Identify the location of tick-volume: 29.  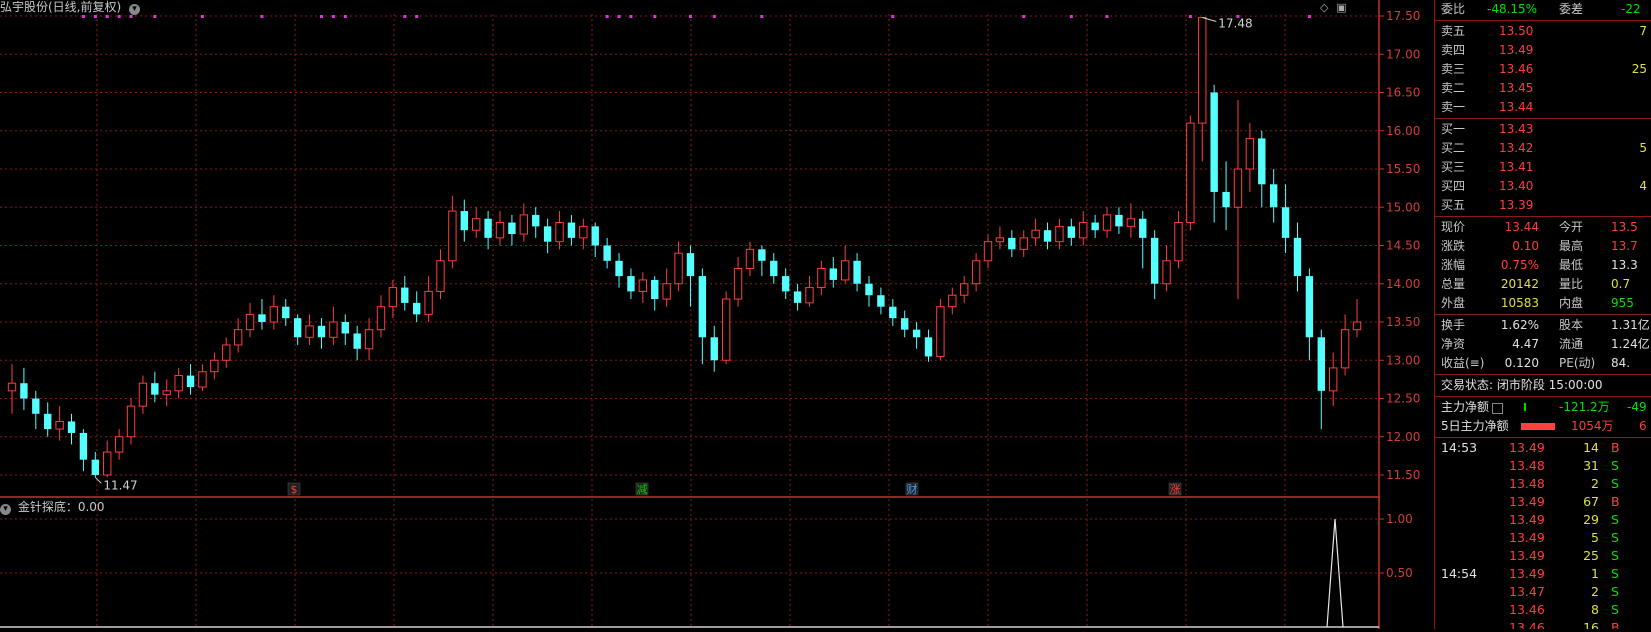
(1591, 519).